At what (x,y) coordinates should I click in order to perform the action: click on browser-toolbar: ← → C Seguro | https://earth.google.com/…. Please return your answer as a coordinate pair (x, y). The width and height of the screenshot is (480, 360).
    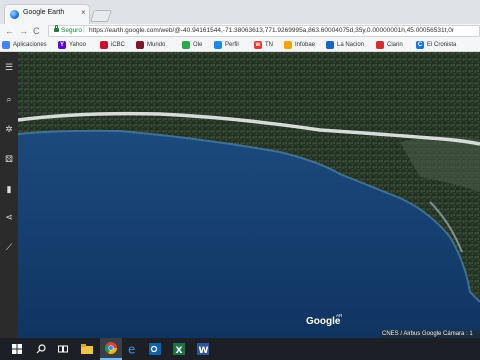
    Looking at the image, I should click on (240, 31).